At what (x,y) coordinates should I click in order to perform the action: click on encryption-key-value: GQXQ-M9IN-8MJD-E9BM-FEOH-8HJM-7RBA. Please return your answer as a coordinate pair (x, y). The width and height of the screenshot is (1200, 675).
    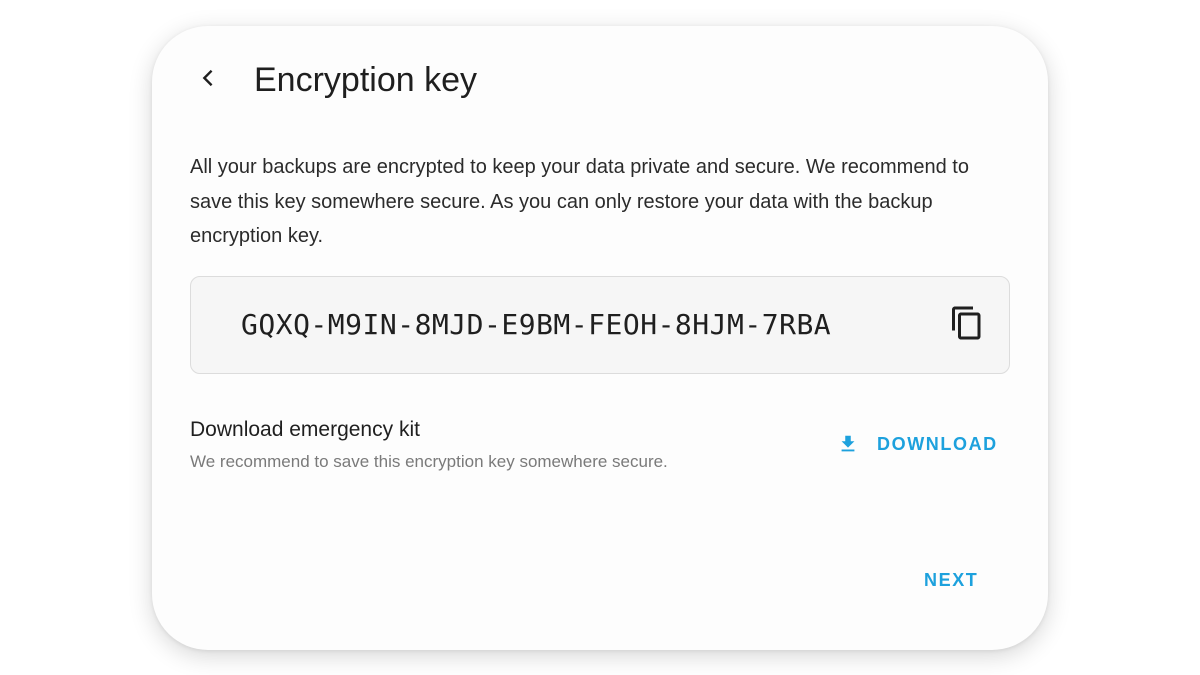
    Looking at the image, I should click on (536, 324).